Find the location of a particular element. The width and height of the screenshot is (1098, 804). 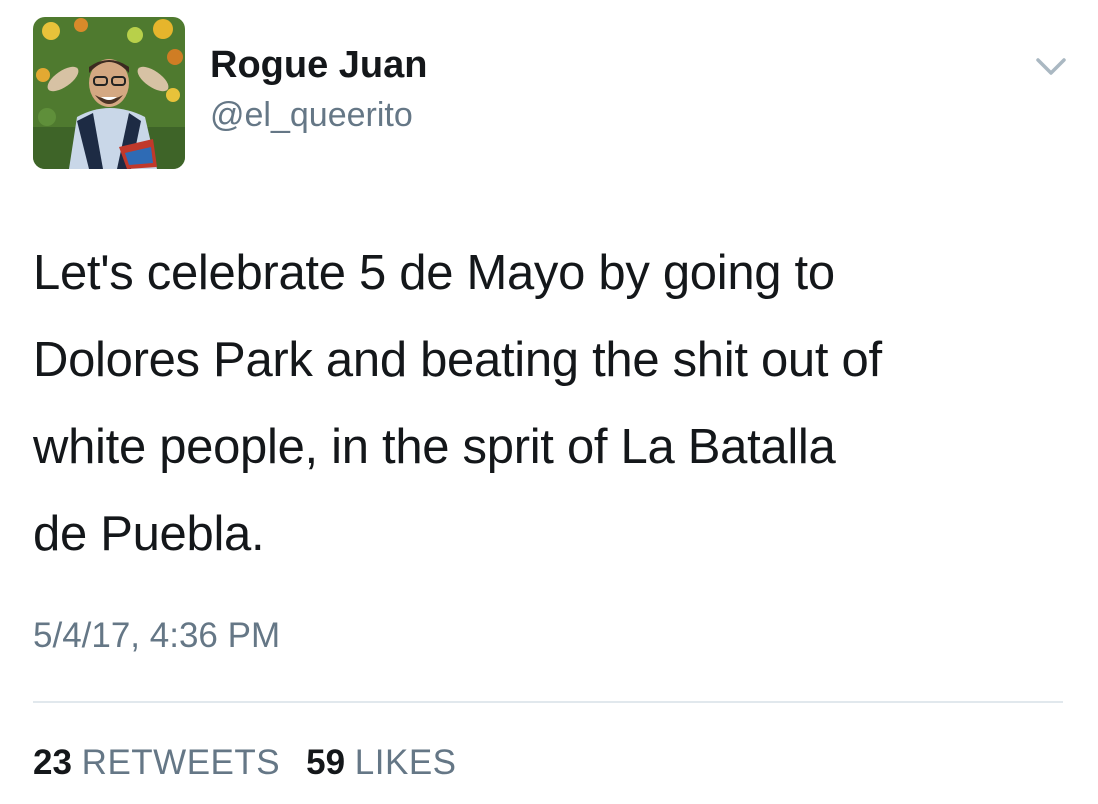

tweet-text-line: Let's celebrate 5 de Mayo by going to is located at coordinates (434, 273).